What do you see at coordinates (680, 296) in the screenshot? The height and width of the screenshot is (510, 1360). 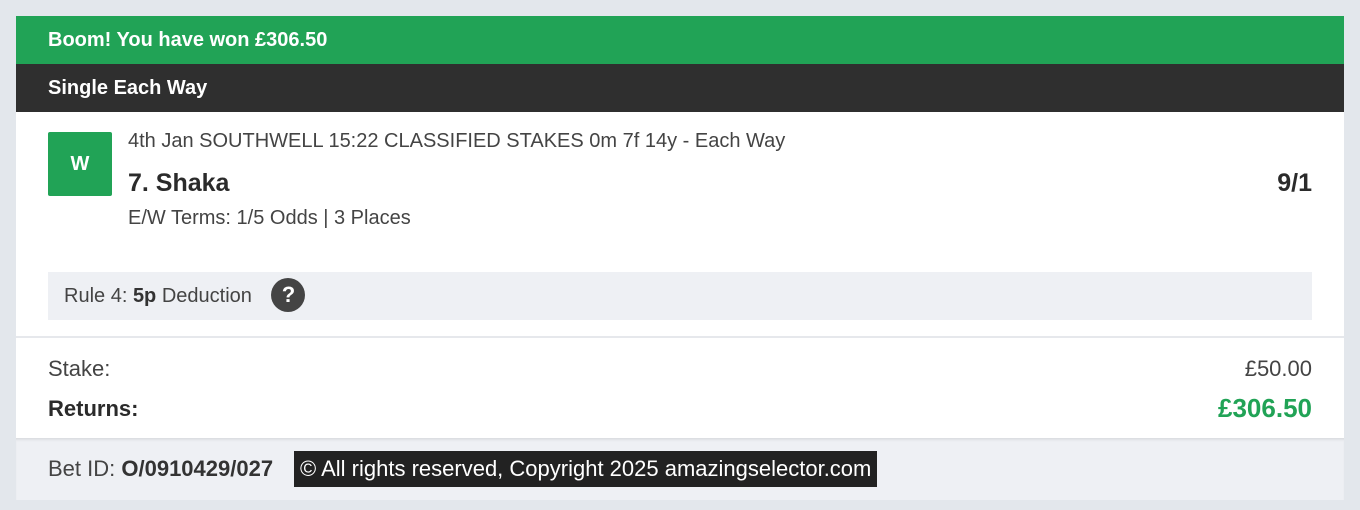 I see `rule4-deduction: Rule 4: 5p Deduction ?` at bounding box center [680, 296].